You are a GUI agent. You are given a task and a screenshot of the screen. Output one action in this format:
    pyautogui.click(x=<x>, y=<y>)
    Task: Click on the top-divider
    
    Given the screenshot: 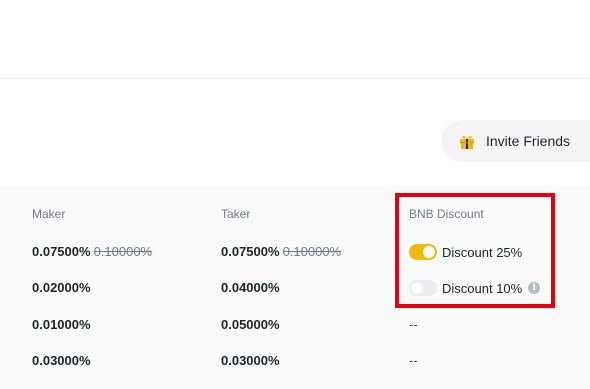 What is the action you would take?
    pyautogui.click(x=295, y=78)
    